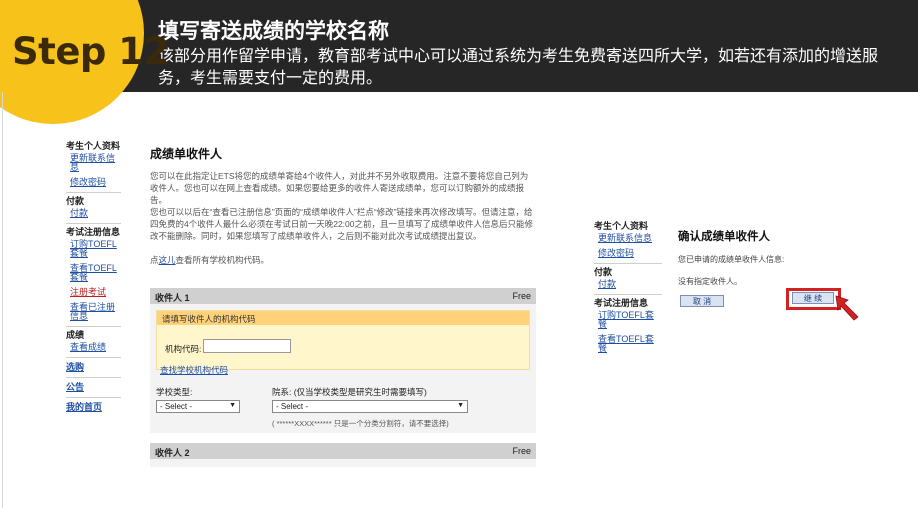  Describe the element at coordinates (731, 259) in the screenshot. I see `confirm-info-label: 您已申请的成绩单收件人信息:` at that location.